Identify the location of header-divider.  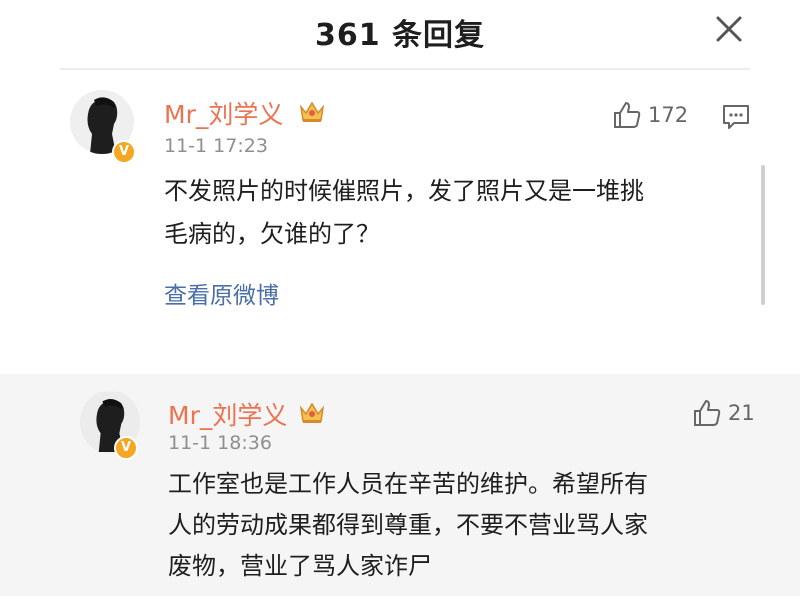
(405, 69).